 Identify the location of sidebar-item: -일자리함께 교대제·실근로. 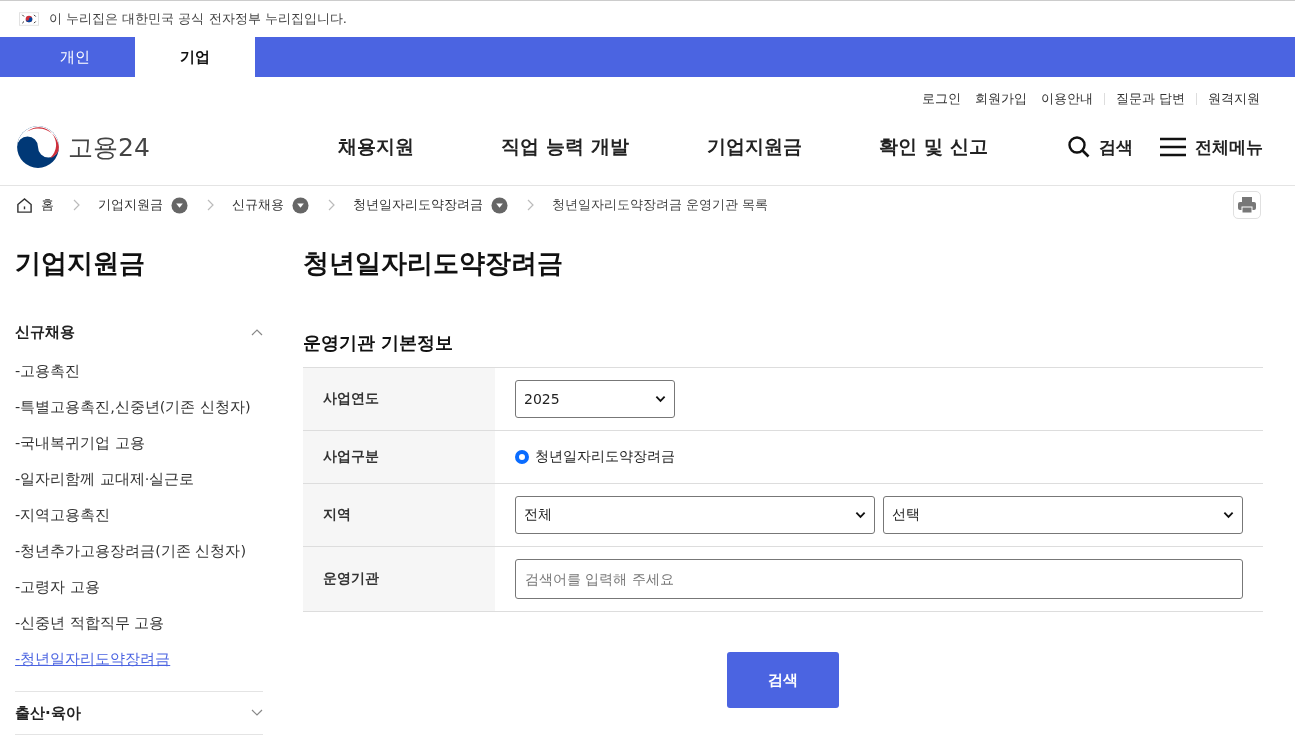
(105, 479).